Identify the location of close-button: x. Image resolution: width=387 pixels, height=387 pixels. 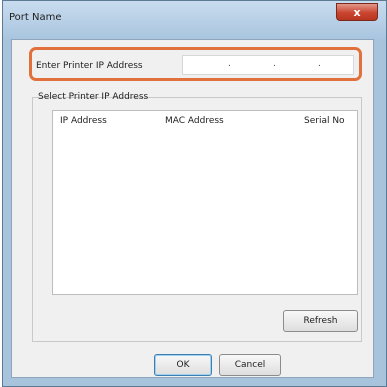
(357, 12).